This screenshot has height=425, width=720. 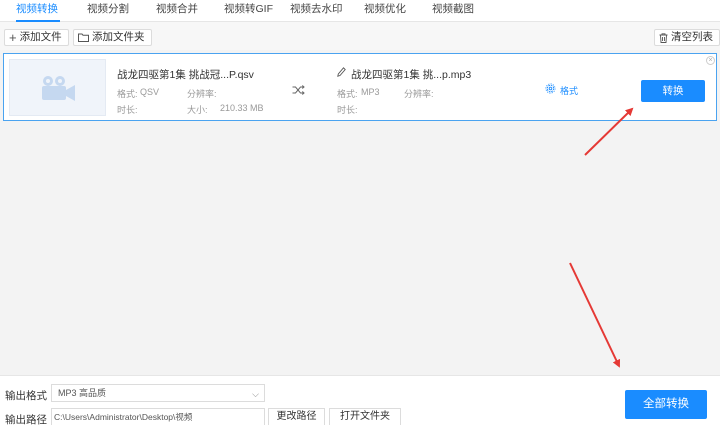 I want to click on tab-video-to-gif: 视频转GIF, so click(x=248, y=11).